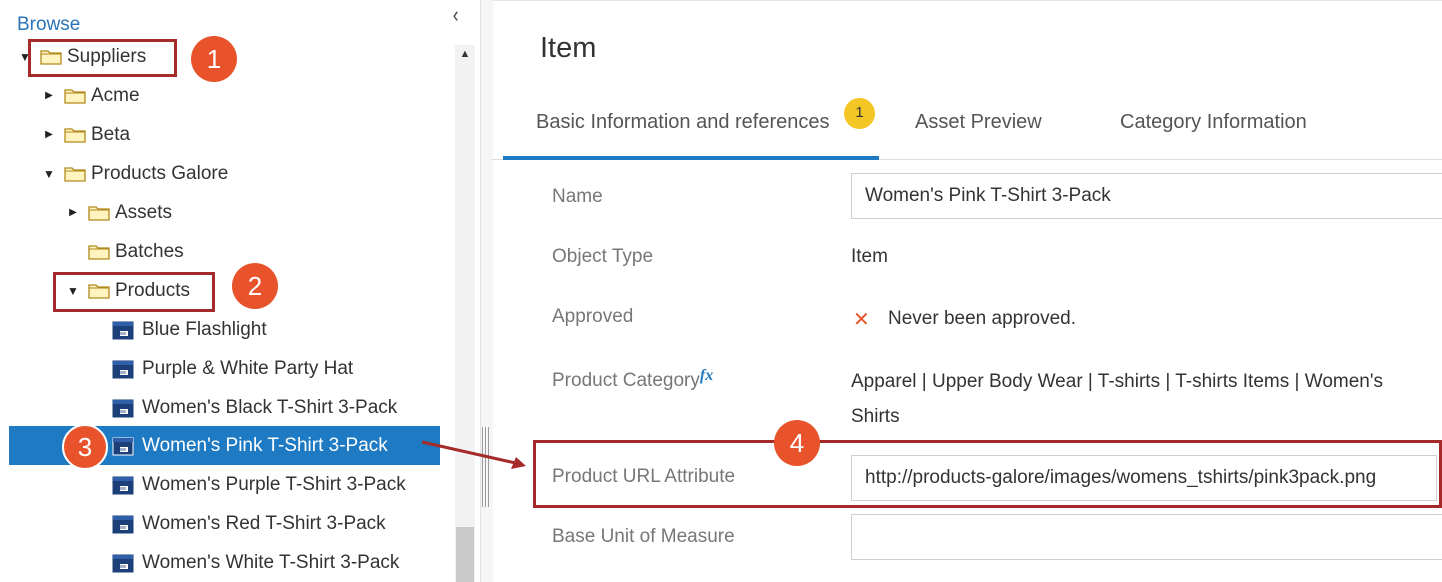 The width and height of the screenshot is (1442, 582). What do you see at coordinates (869, 256) in the screenshot?
I see `object-type-value: Item` at bounding box center [869, 256].